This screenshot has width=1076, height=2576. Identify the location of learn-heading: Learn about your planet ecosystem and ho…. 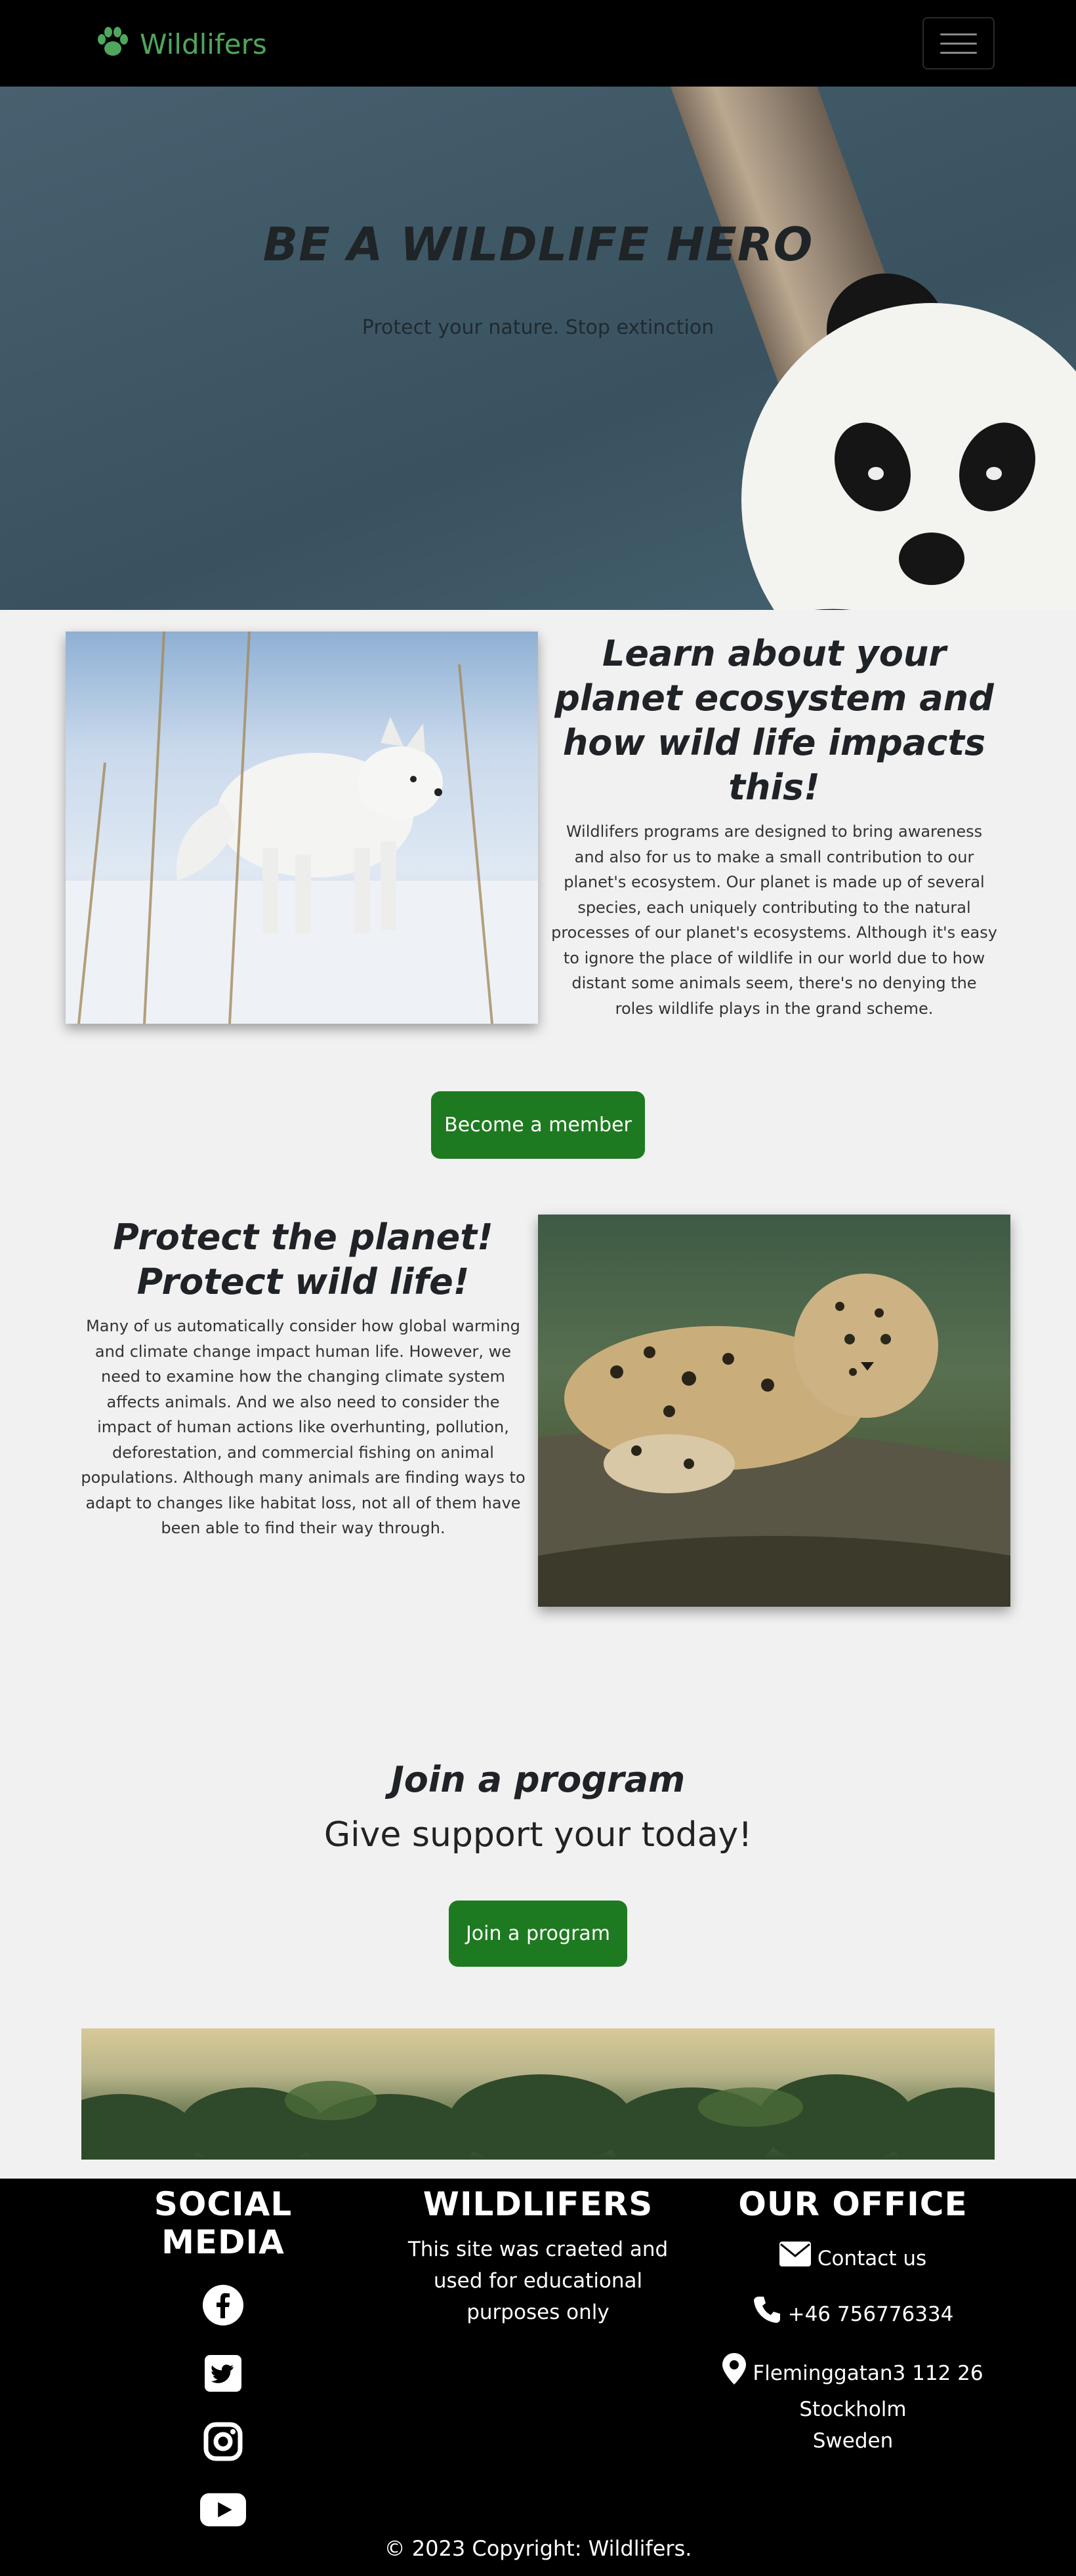
(774, 720).